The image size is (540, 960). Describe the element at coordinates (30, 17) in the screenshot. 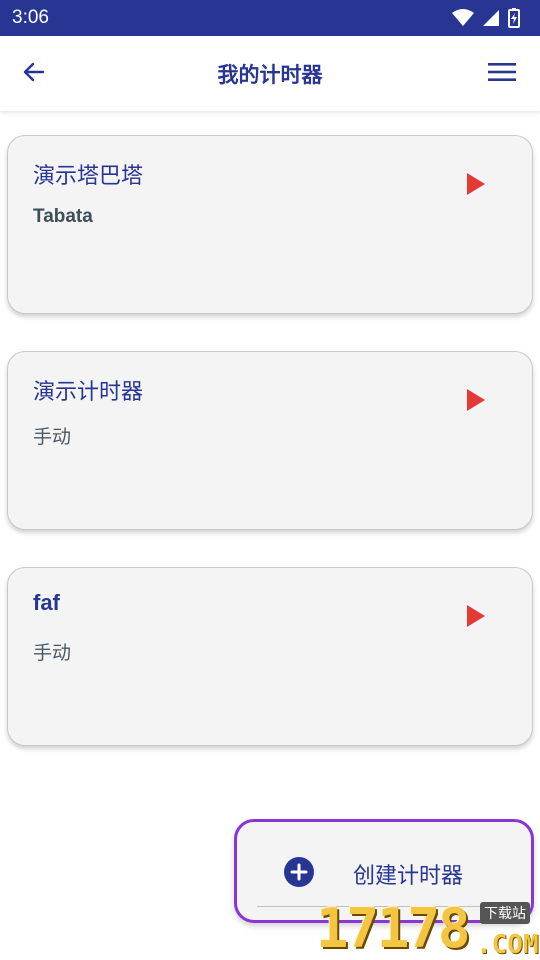

I see `status-time: 3:06` at that location.